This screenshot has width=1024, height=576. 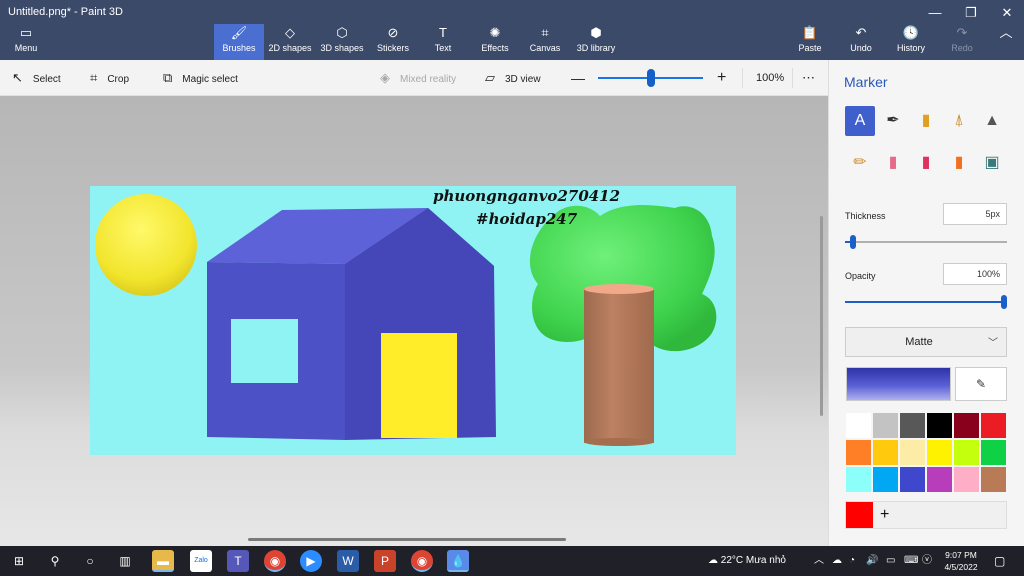 What do you see at coordinates (898, 384) in the screenshot?
I see `current-color-preview` at bounding box center [898, 384].